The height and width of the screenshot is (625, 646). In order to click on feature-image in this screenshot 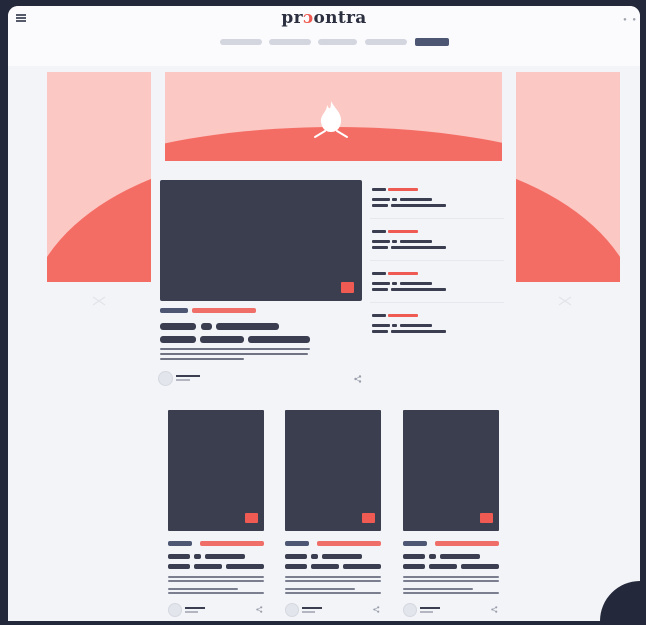, I will do `click(261, 240)`.